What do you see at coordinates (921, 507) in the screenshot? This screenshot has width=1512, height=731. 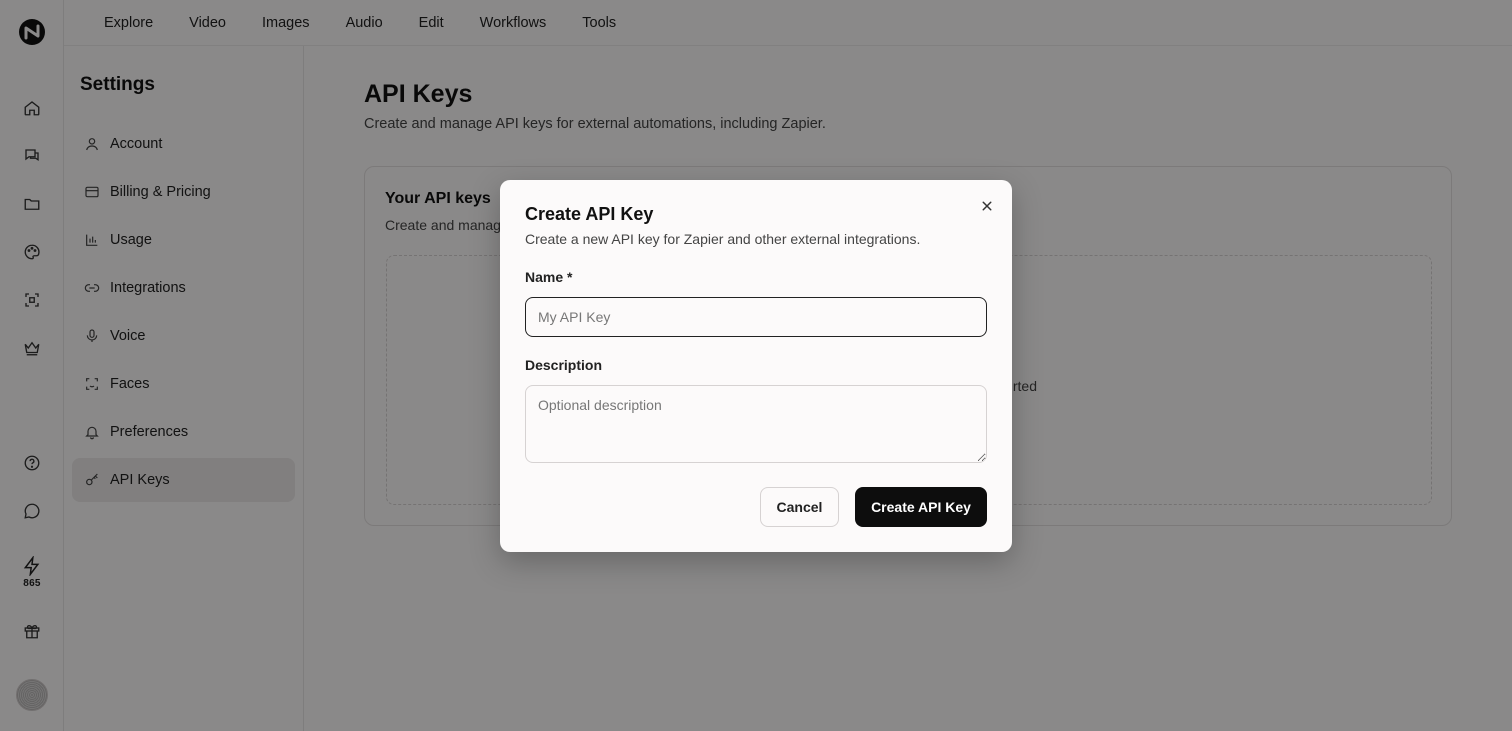 I see `create-api-key-button: Create API Key` at bounding box center [921, 507].